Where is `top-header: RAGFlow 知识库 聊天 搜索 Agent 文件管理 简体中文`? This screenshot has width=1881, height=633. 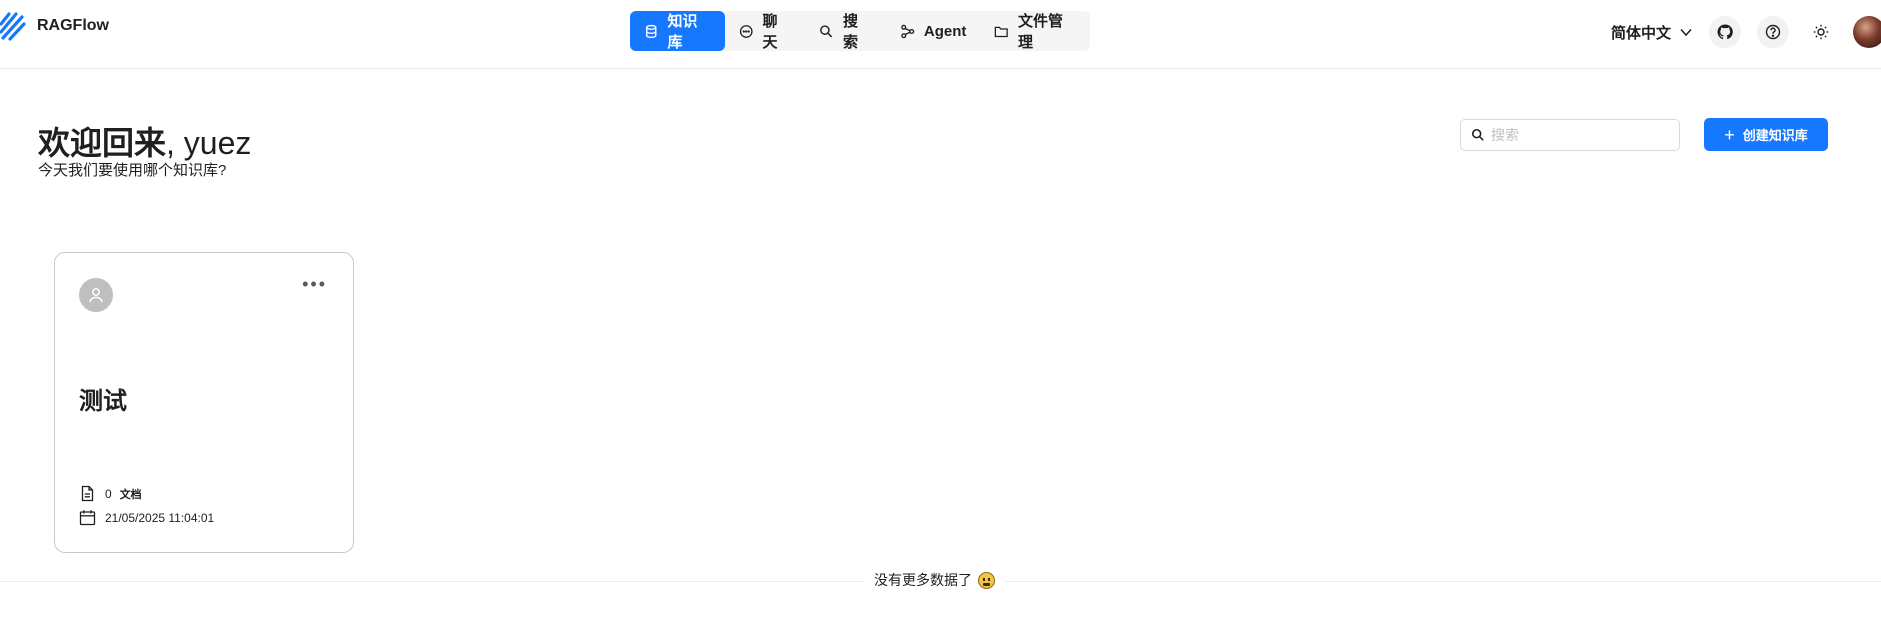 top-header: RAGFlow 知识库 聊天 搜索 Agent 文件管理 简体中文 is located at coordinates (940, 34).